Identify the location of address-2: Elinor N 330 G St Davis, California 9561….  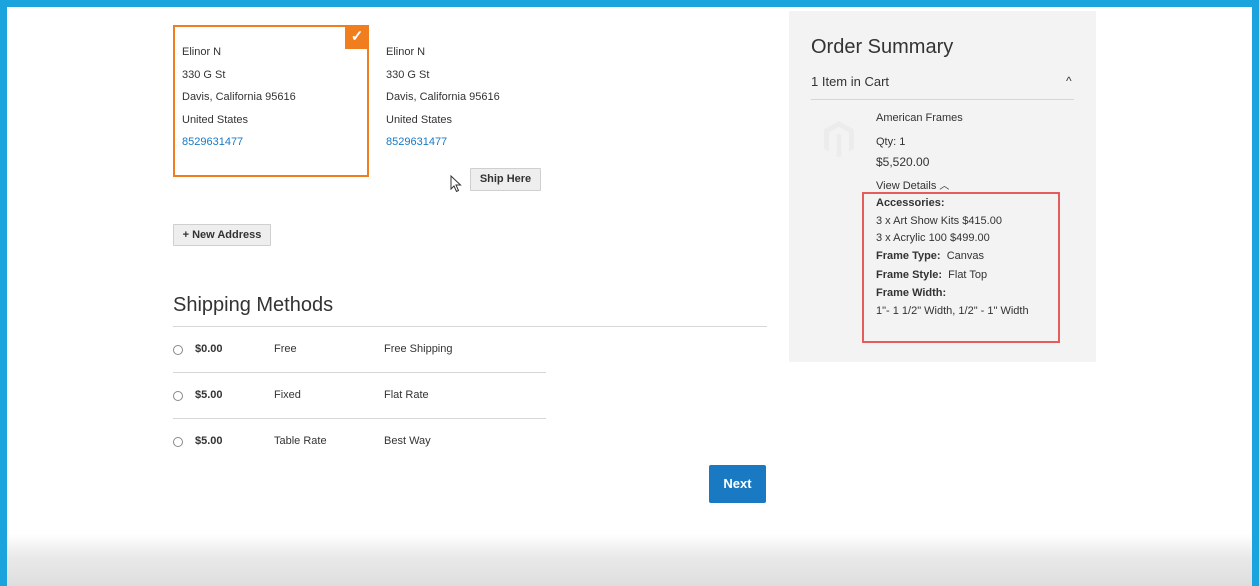
(443, 97).